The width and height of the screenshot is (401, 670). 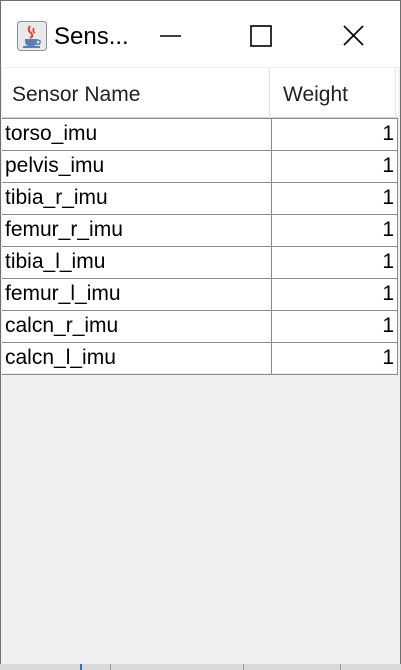 I want to click on column-header-weight: Weight, so click(x=333, y=93).